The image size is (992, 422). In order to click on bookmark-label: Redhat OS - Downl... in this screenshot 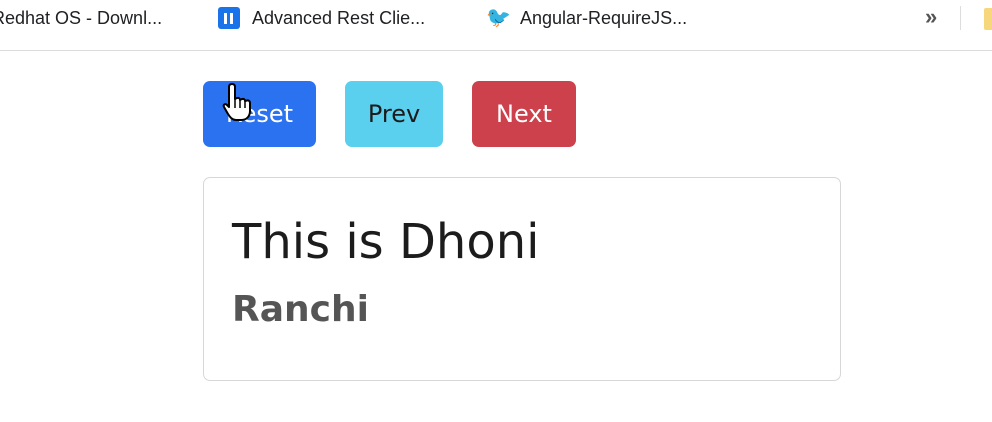, I will do `click(81, 17)`.